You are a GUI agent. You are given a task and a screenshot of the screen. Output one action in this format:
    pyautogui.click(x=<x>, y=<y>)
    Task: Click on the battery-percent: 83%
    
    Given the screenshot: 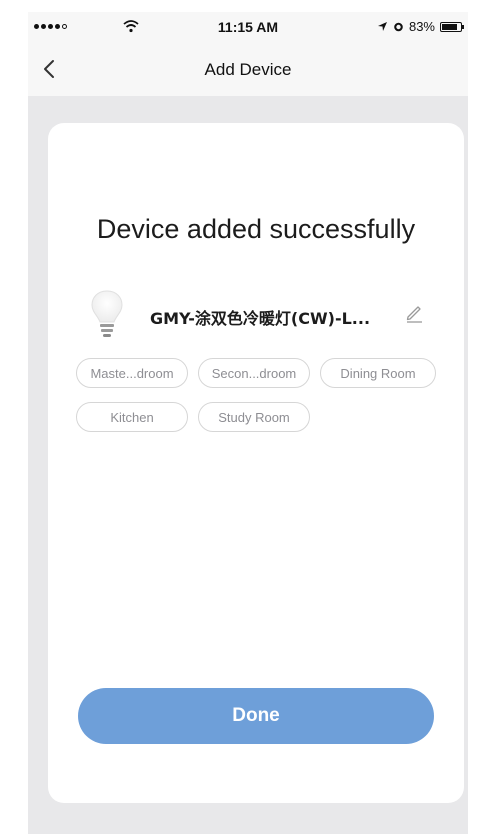 What is the action you would take?
    pyautogui.click(x=421, y=26)
    